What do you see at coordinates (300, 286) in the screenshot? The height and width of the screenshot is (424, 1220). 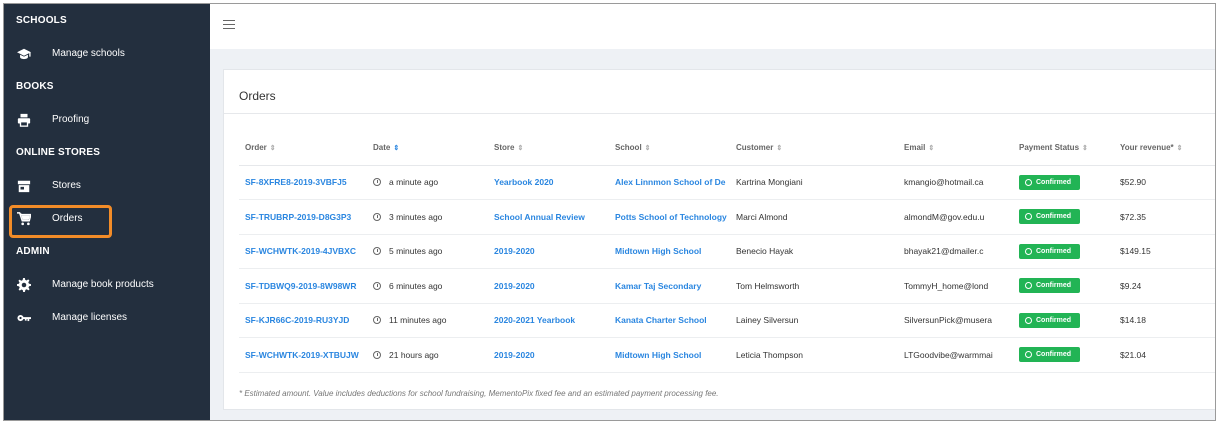 I see `order-link: SF-TDBWQ9-2019-8W98WR` at bounding box center [300, 286].